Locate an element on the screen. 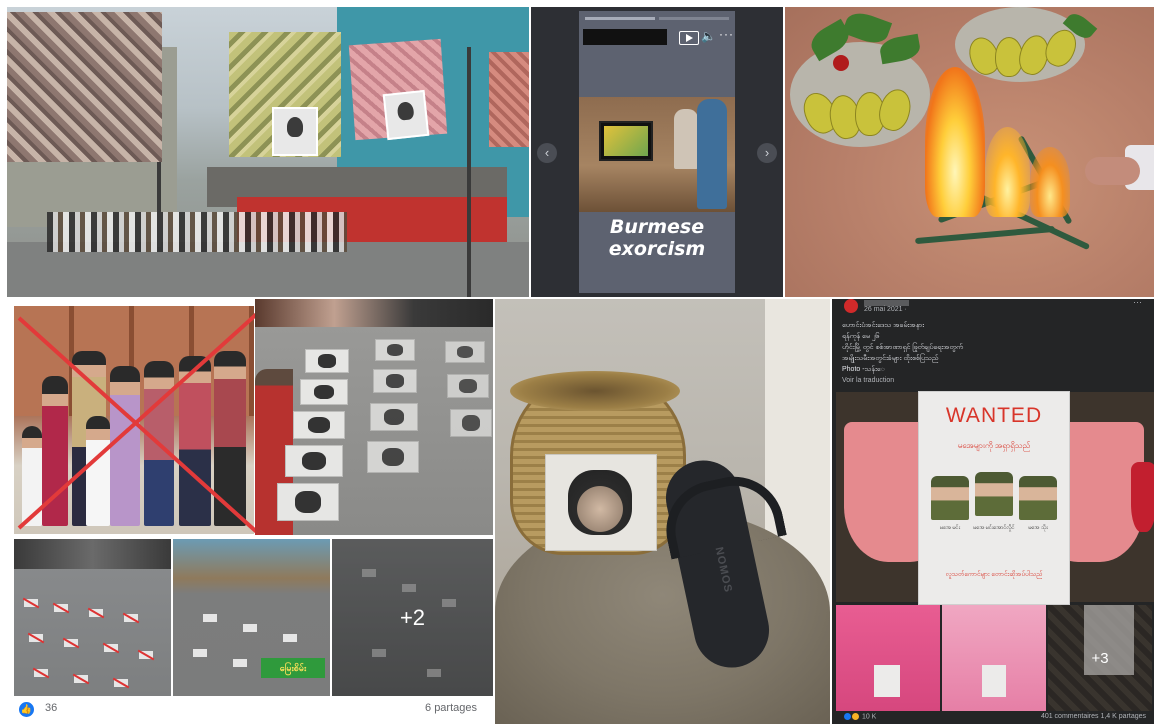 The width and height of the screenshot is (1154, 724). story-card: 🔈 ··· Burmese exorcism is located at coordinates (657, 152).